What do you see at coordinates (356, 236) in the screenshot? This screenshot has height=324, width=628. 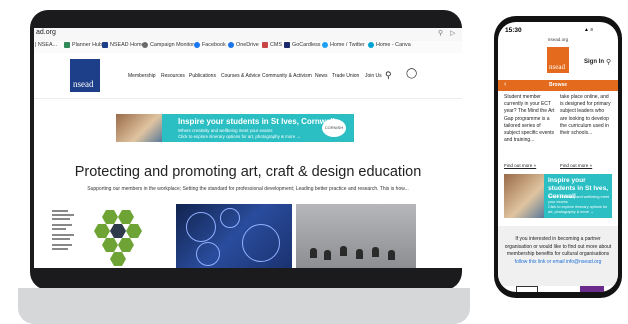 I see `gallery-installation-tile` at bounding box center [356, 236].